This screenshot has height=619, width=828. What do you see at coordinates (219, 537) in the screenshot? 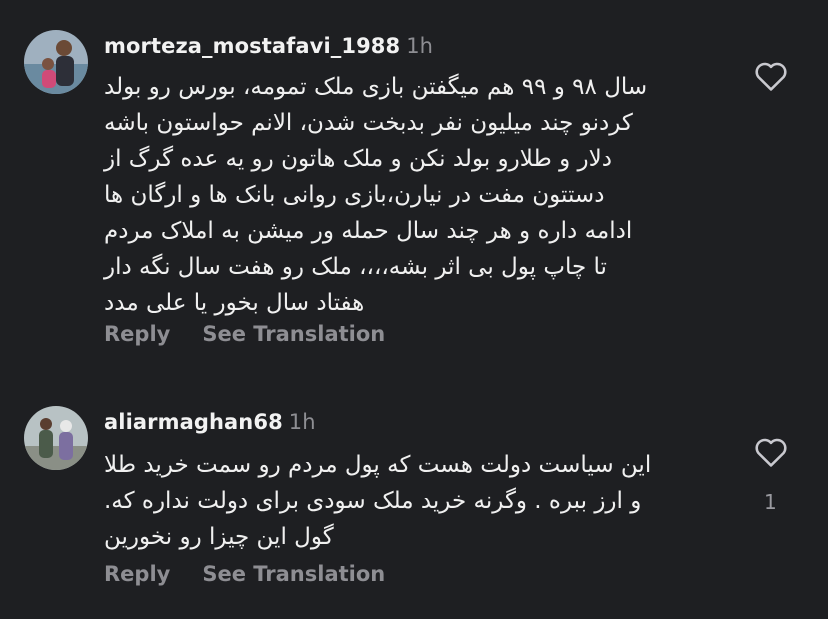
I see `comment-line: گول این چیزا رو نخورین` at bounding box center [219, 537].